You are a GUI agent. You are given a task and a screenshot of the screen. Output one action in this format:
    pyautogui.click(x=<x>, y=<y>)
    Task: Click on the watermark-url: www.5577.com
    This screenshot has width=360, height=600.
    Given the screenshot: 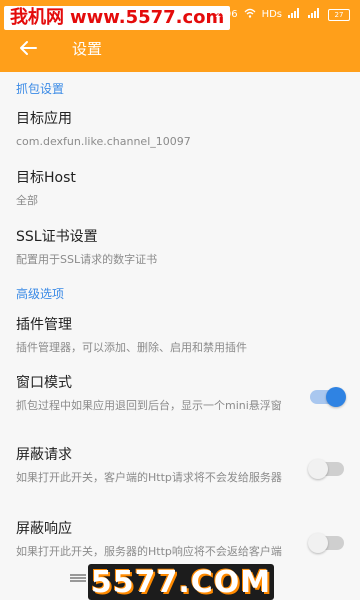 What is the action you would take?
    pyautogui.click(x=147, y=17)
    